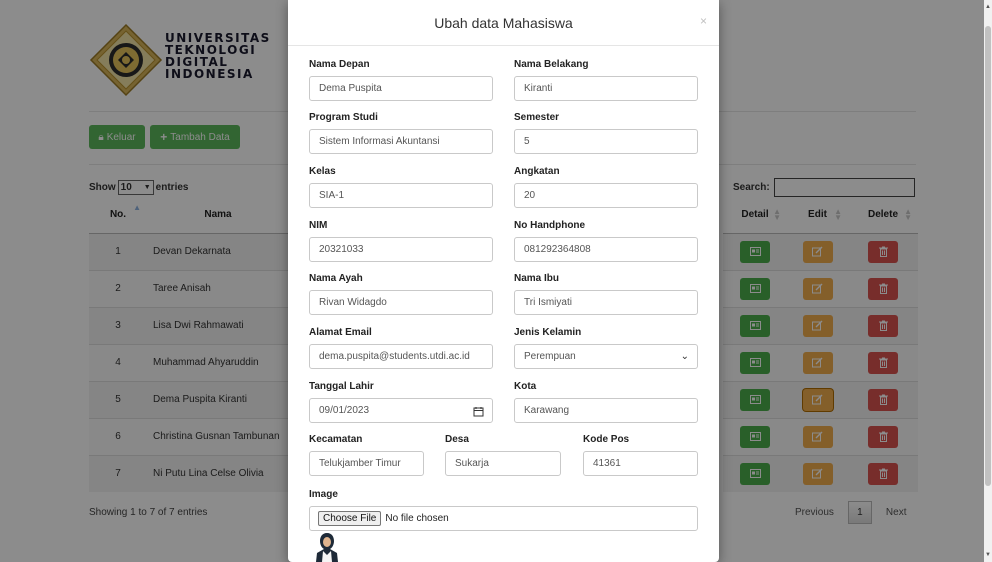 This screenshot has width=992, height=562. I want to click on scroll-up-icon: ▲, so click(988, 7).